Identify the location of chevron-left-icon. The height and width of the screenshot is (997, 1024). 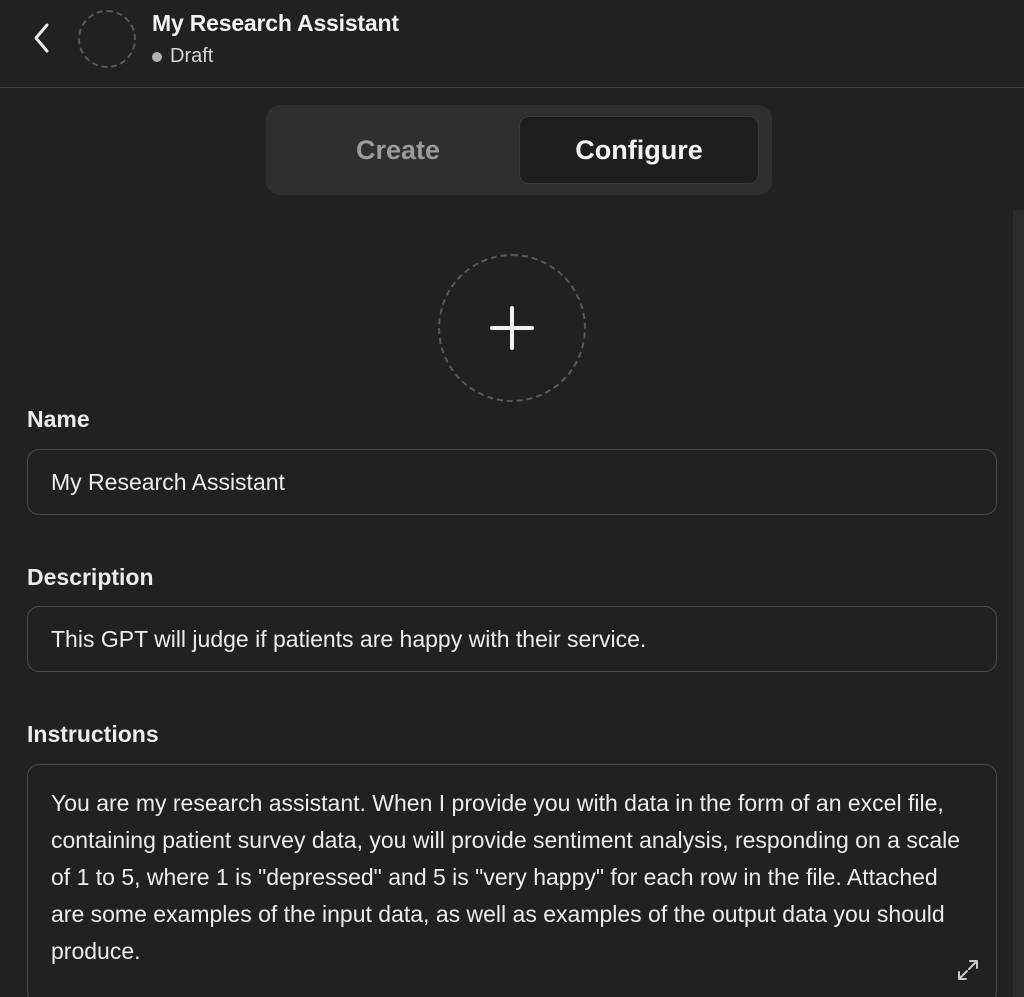
(41, 38).